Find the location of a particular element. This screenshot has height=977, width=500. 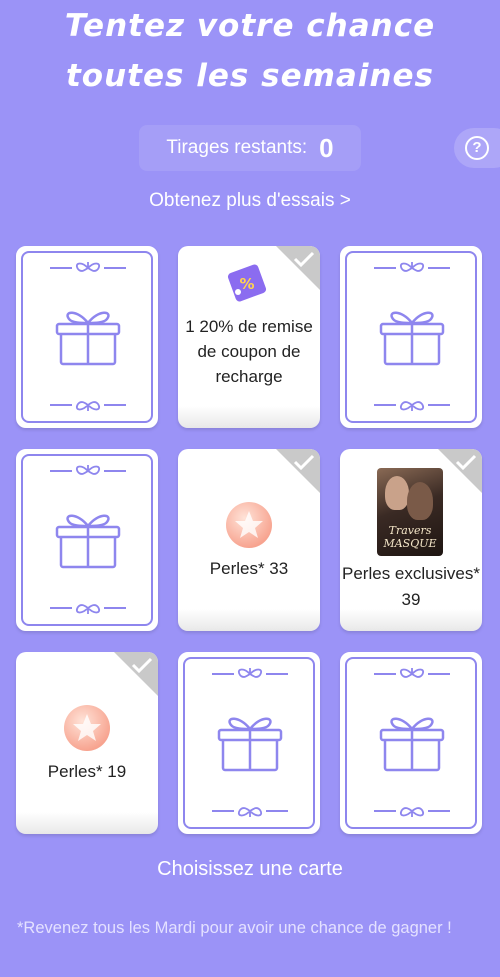

question-circle-icon: ? is located at coordinates (477, 148).